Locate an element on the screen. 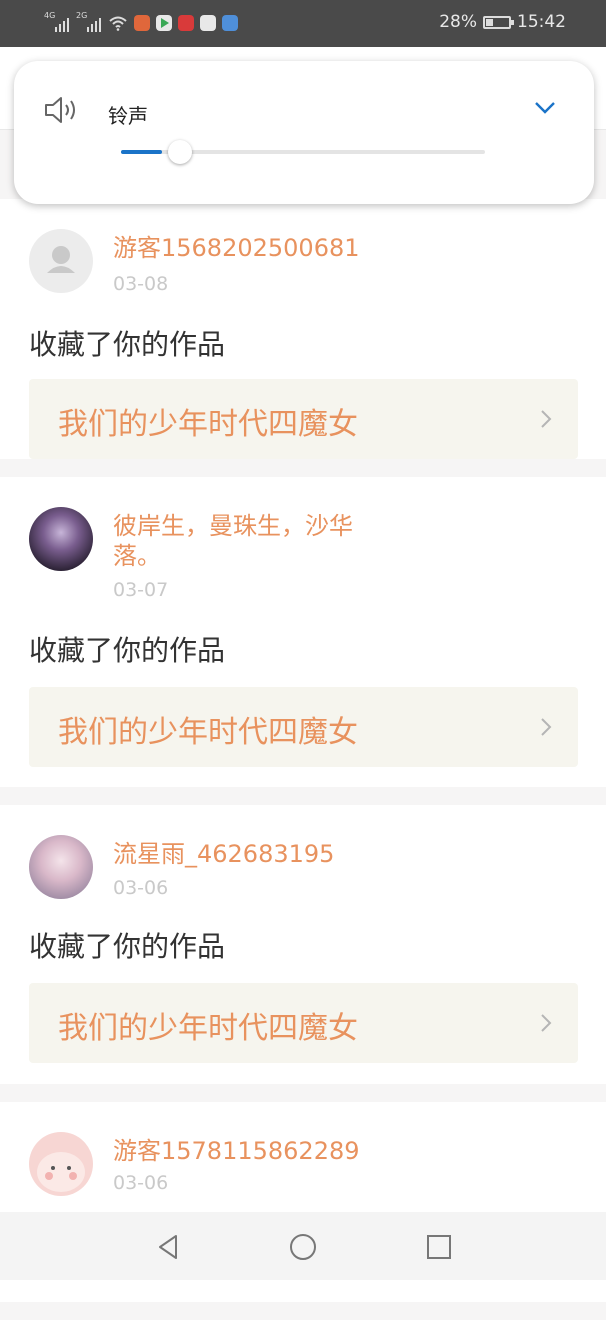  username-link: 游客1568202500681 is located at coordinates (253, 248).